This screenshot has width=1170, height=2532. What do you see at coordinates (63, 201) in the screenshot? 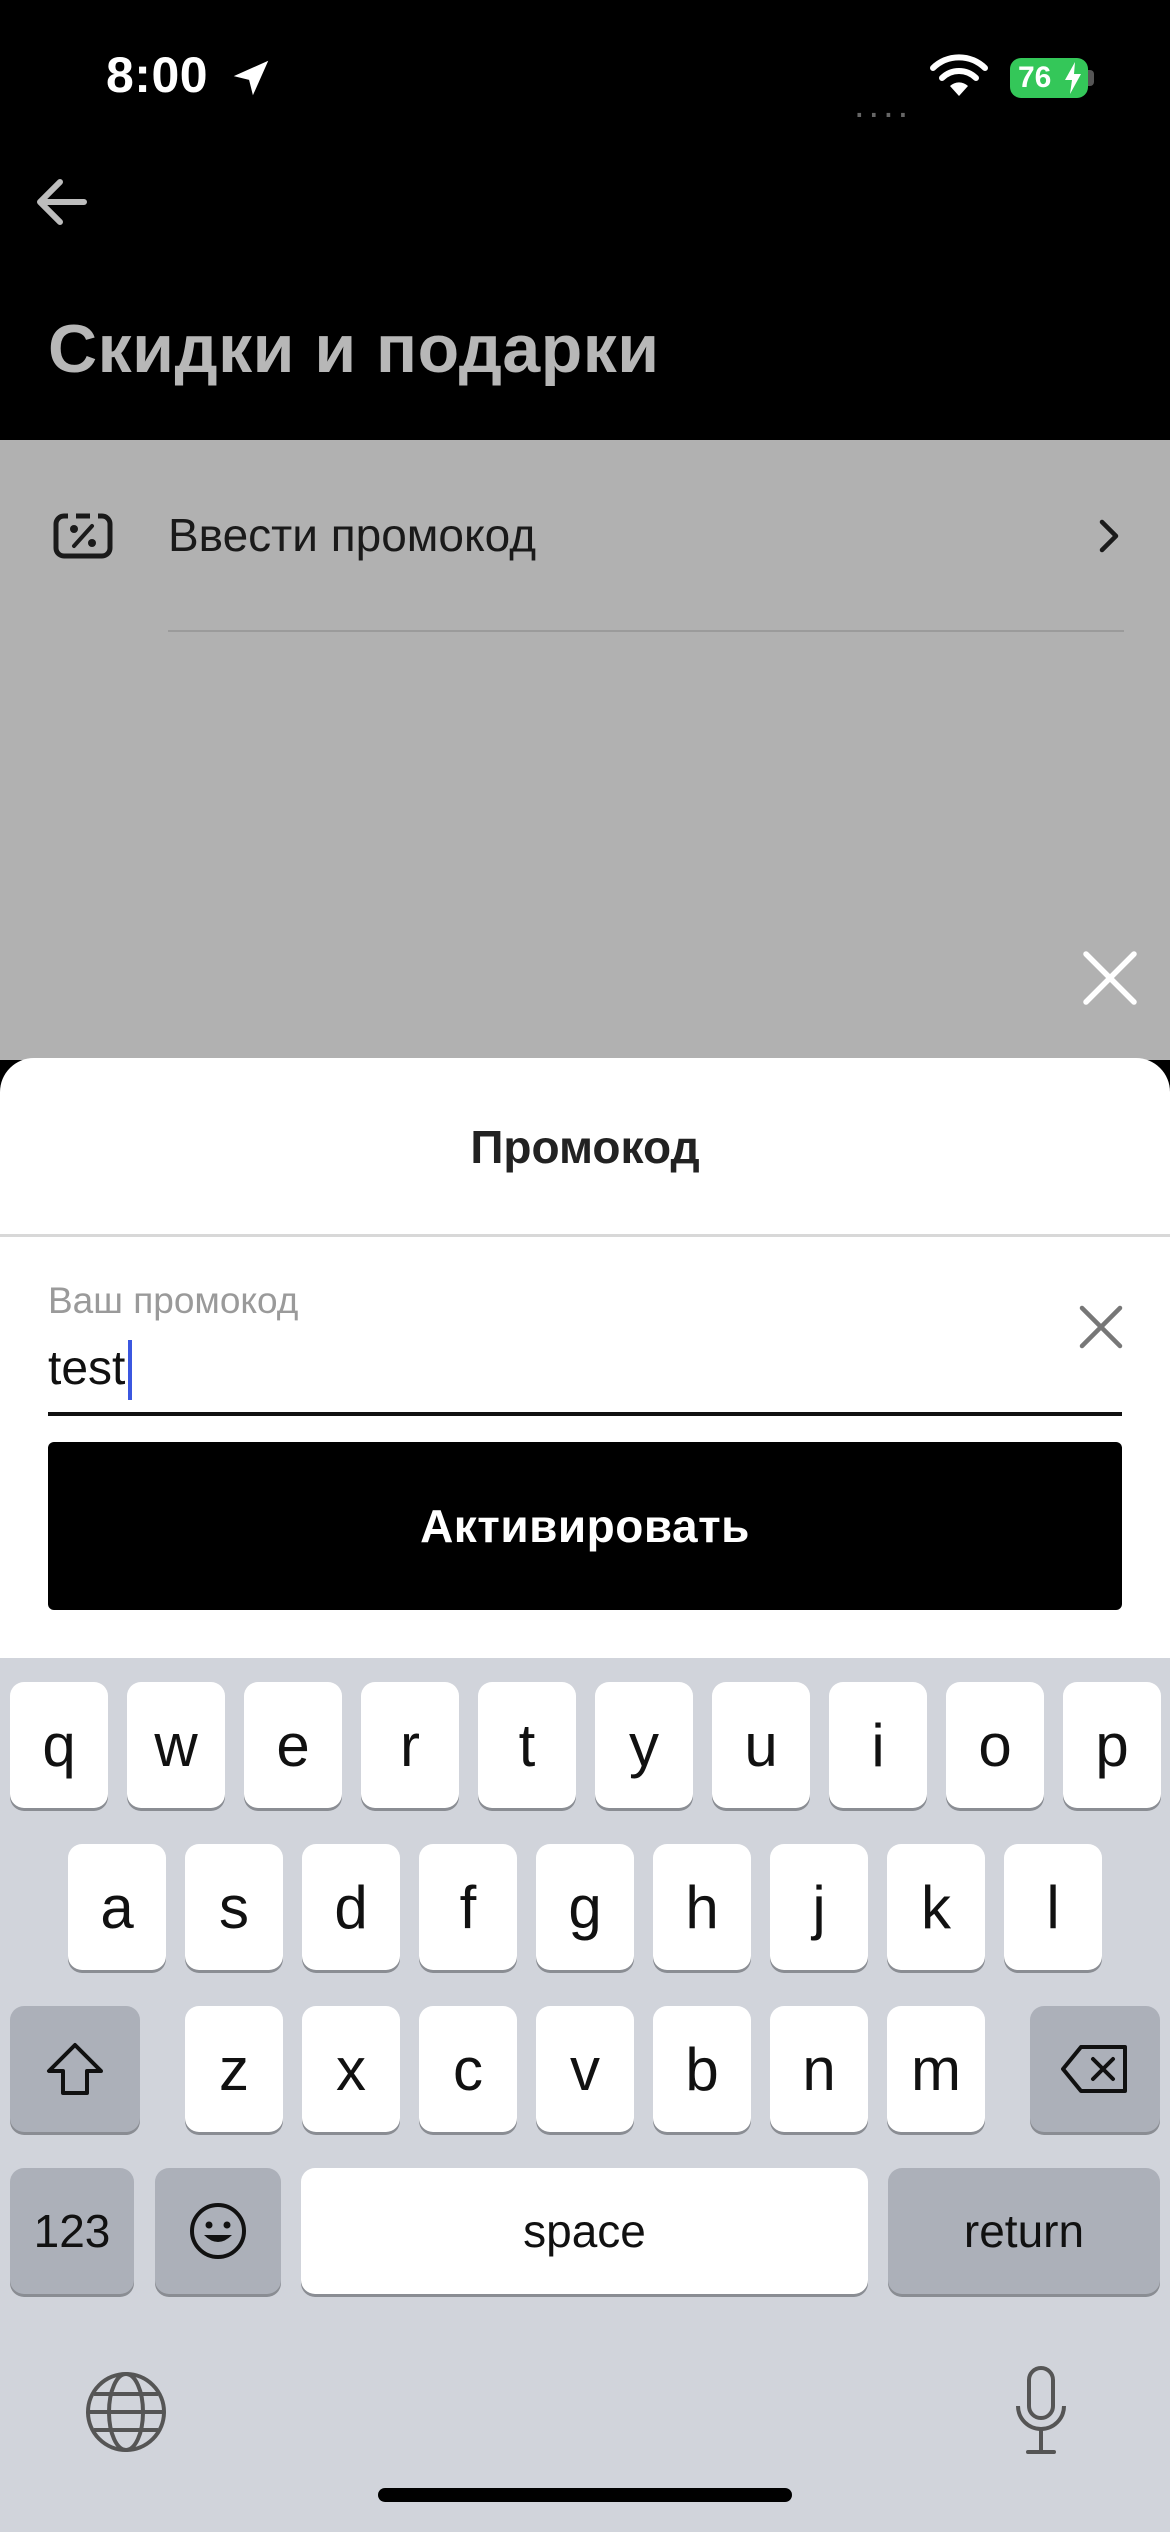
I see `back-arrow-icon` at bounding box center [63, 201].